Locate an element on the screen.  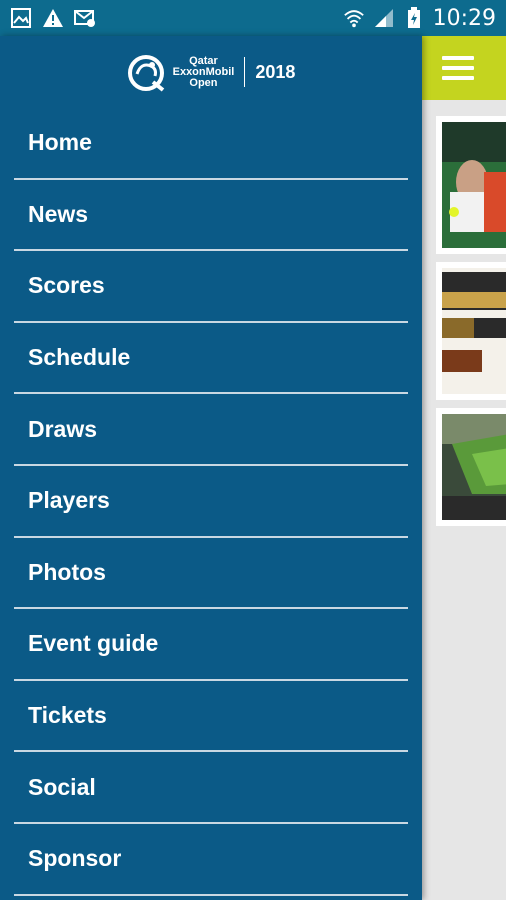
menu-item-photos: Photos is located at coordinates (211, 574).